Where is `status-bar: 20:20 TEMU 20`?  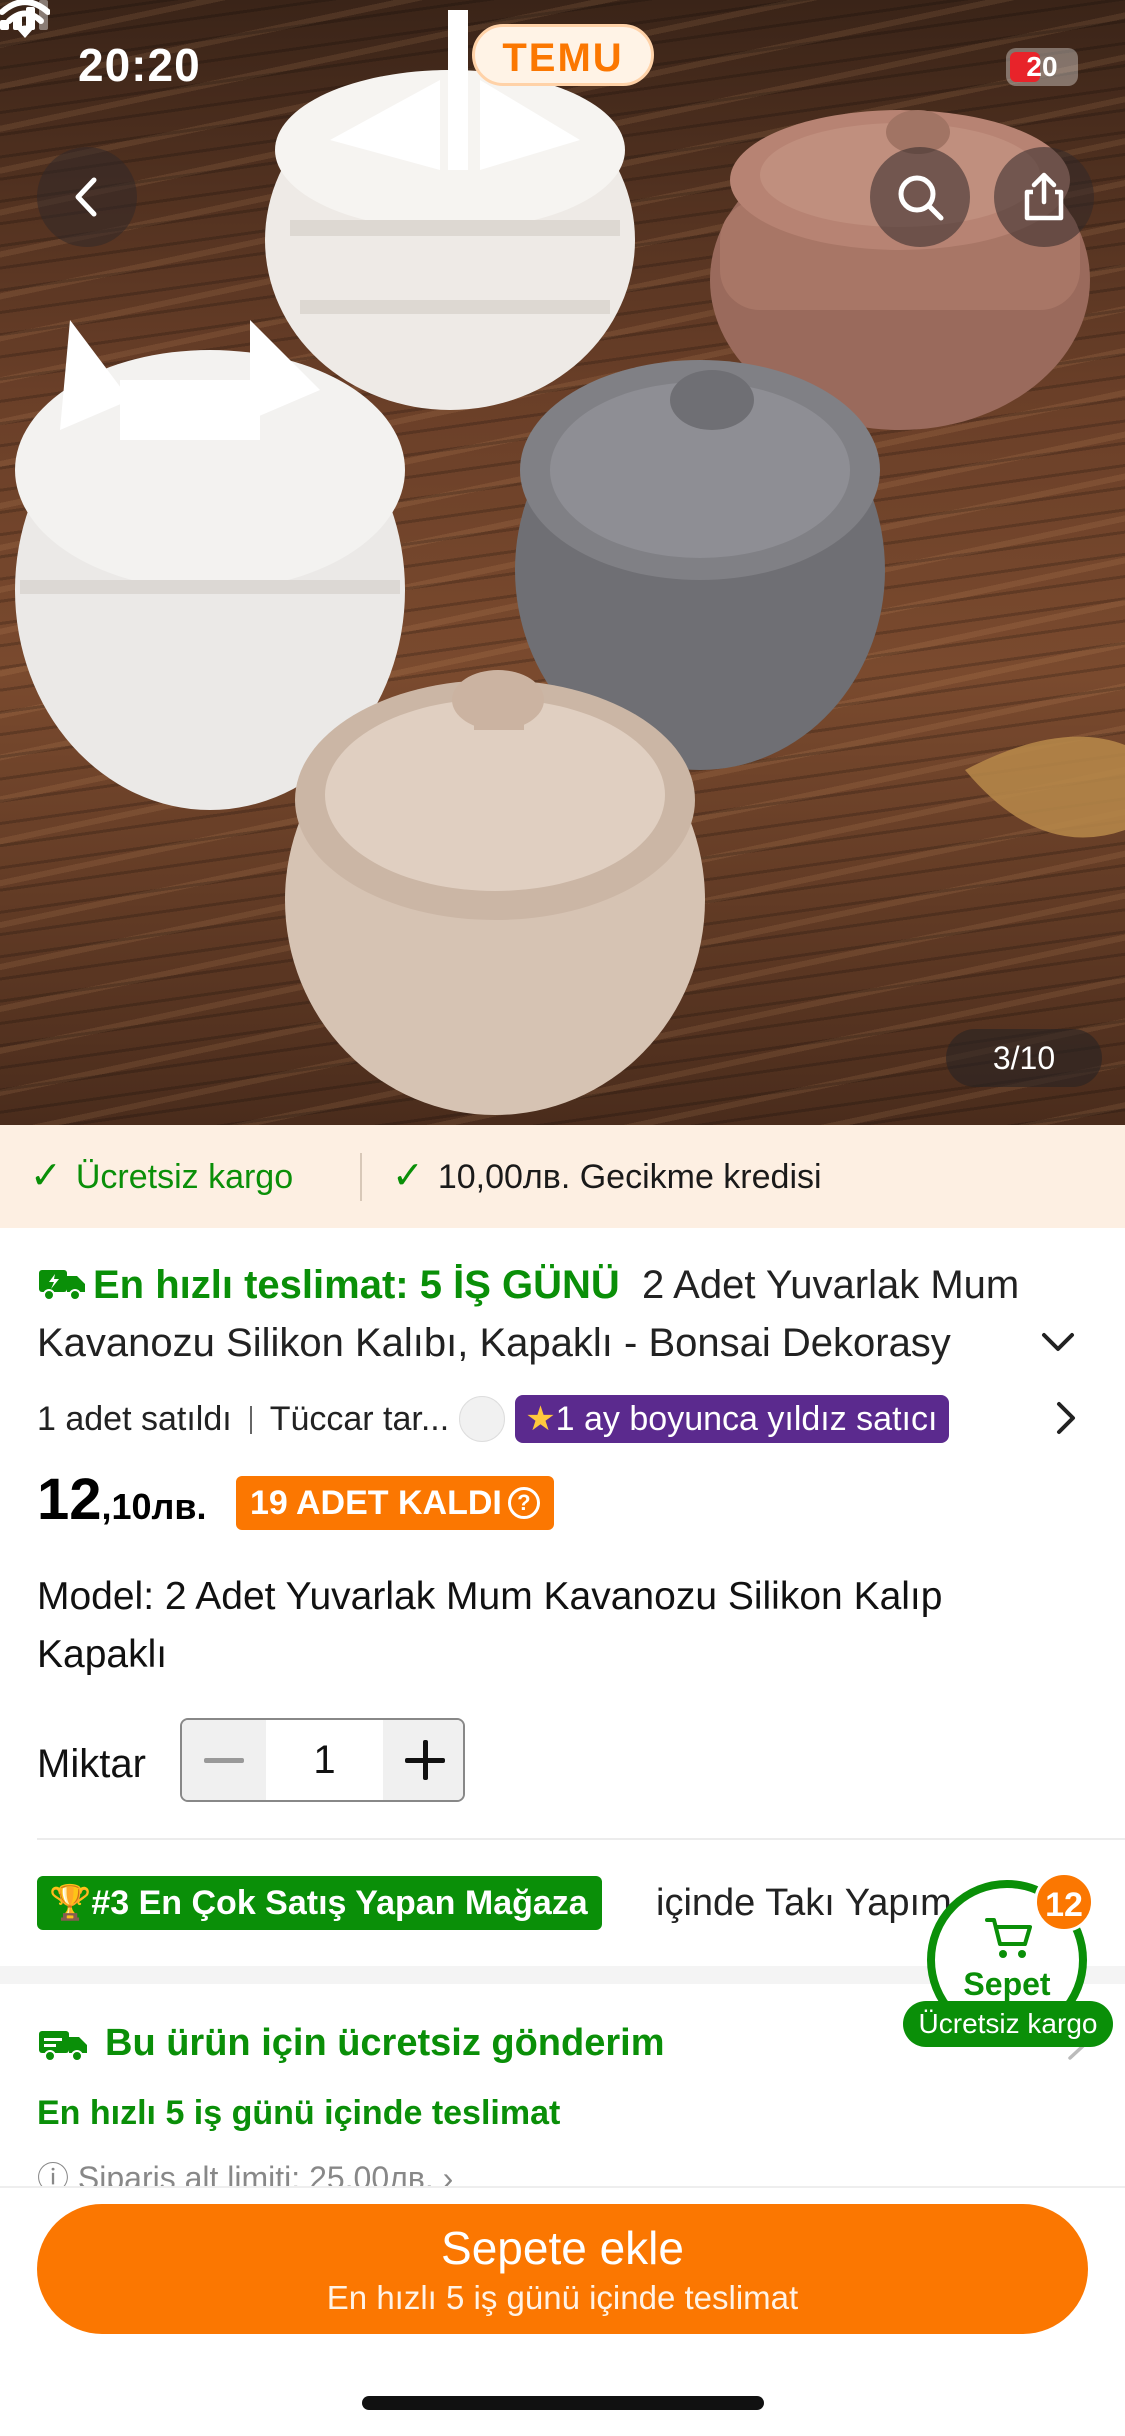 status-bar: 20:20 TEMU 20 is located at coordinates (562, 65).